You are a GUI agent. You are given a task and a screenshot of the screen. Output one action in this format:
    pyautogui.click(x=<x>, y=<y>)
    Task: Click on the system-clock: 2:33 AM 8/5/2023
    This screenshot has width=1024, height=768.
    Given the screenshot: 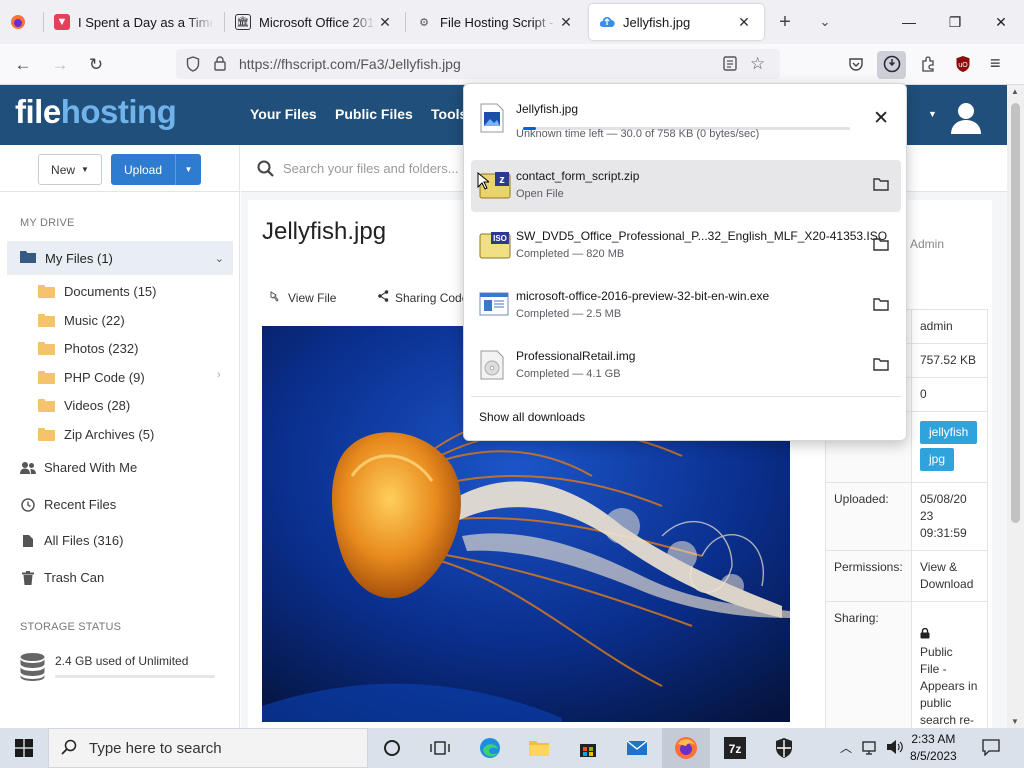 What is the action you would take?
    pyautogui.click(x=933, y=748)
    